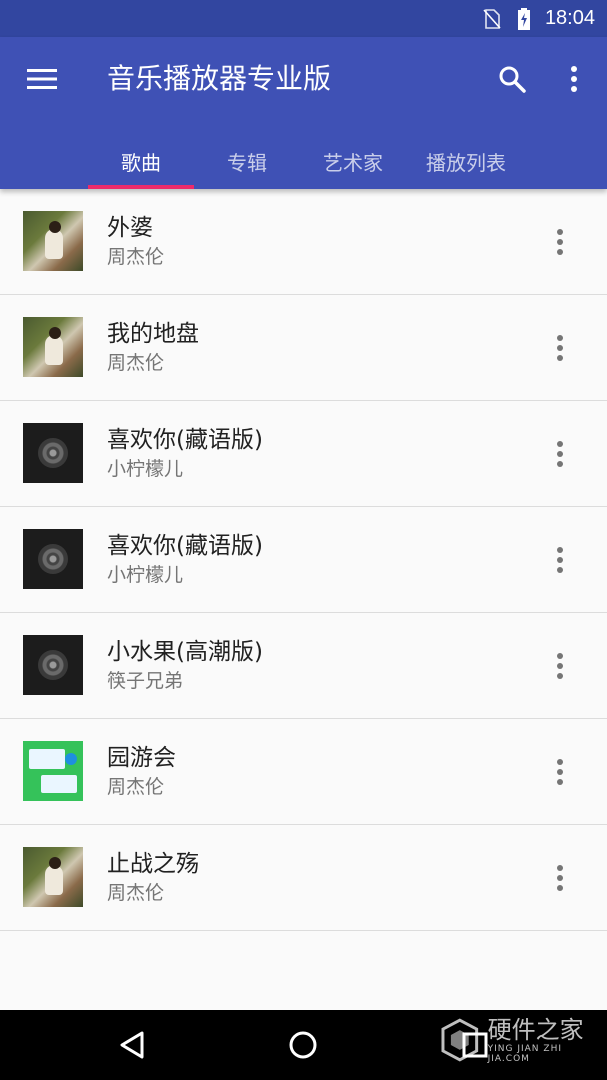  I want to click on battery-charging-icon, so click(524, 18).